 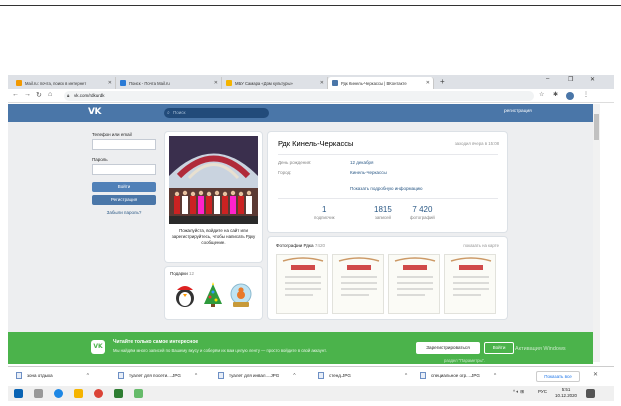 What do you see at coordinates (216, 113) in the screenshot?
I see `search-input: ⌕ Поиск` at bounding box center [216, 113].